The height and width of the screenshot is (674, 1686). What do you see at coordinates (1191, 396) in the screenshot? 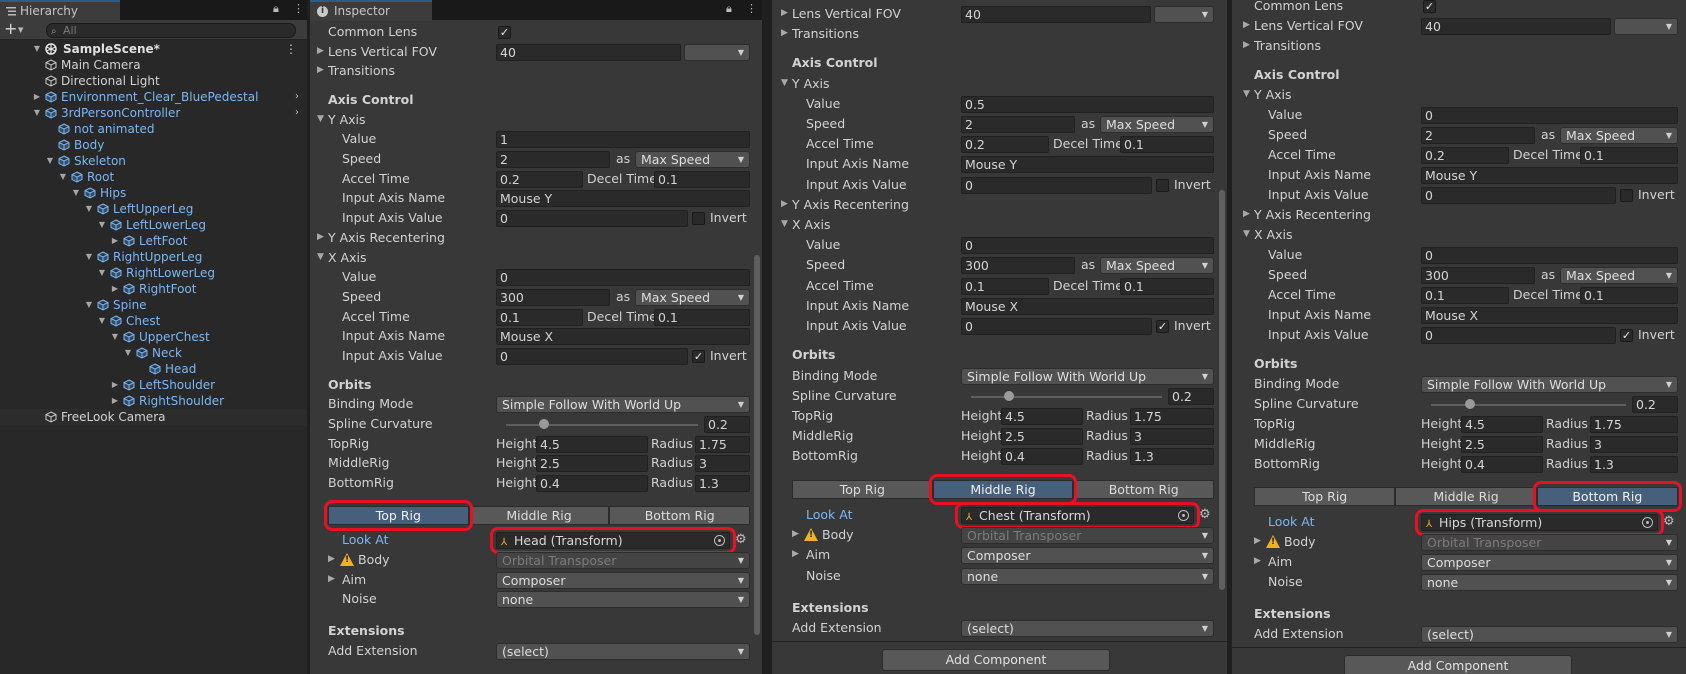
I see `spline-curvature-field: 0.2` at bounding box center [1191, 396].